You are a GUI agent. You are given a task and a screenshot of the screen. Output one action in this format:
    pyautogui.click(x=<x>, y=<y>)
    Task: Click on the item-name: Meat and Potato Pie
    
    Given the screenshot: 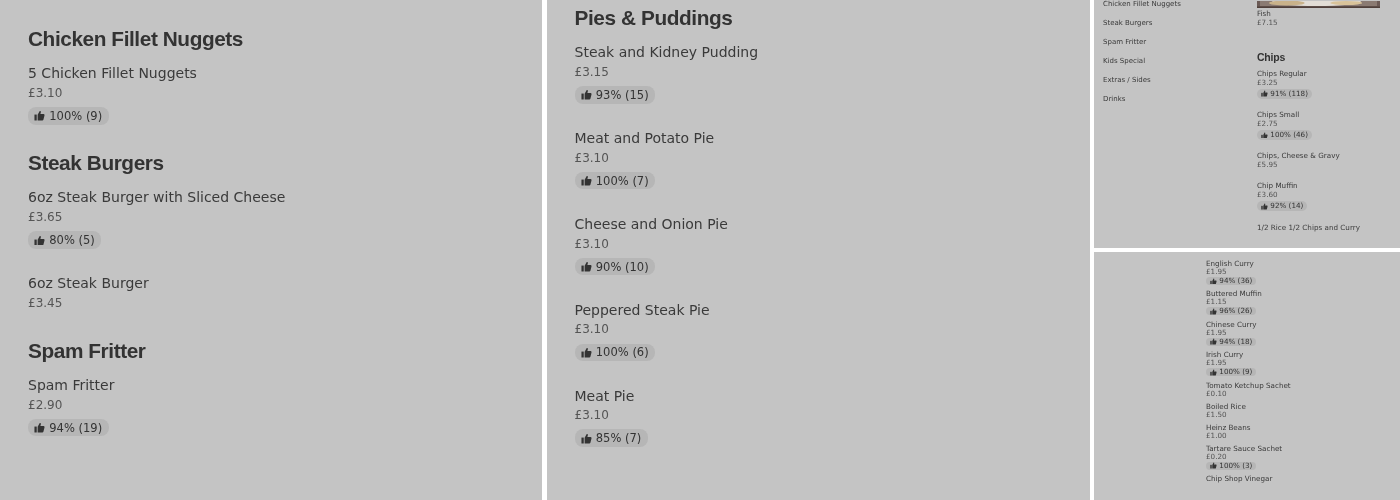 What is the action you would take?
    pyautogui.click(x=645, y=139)
    